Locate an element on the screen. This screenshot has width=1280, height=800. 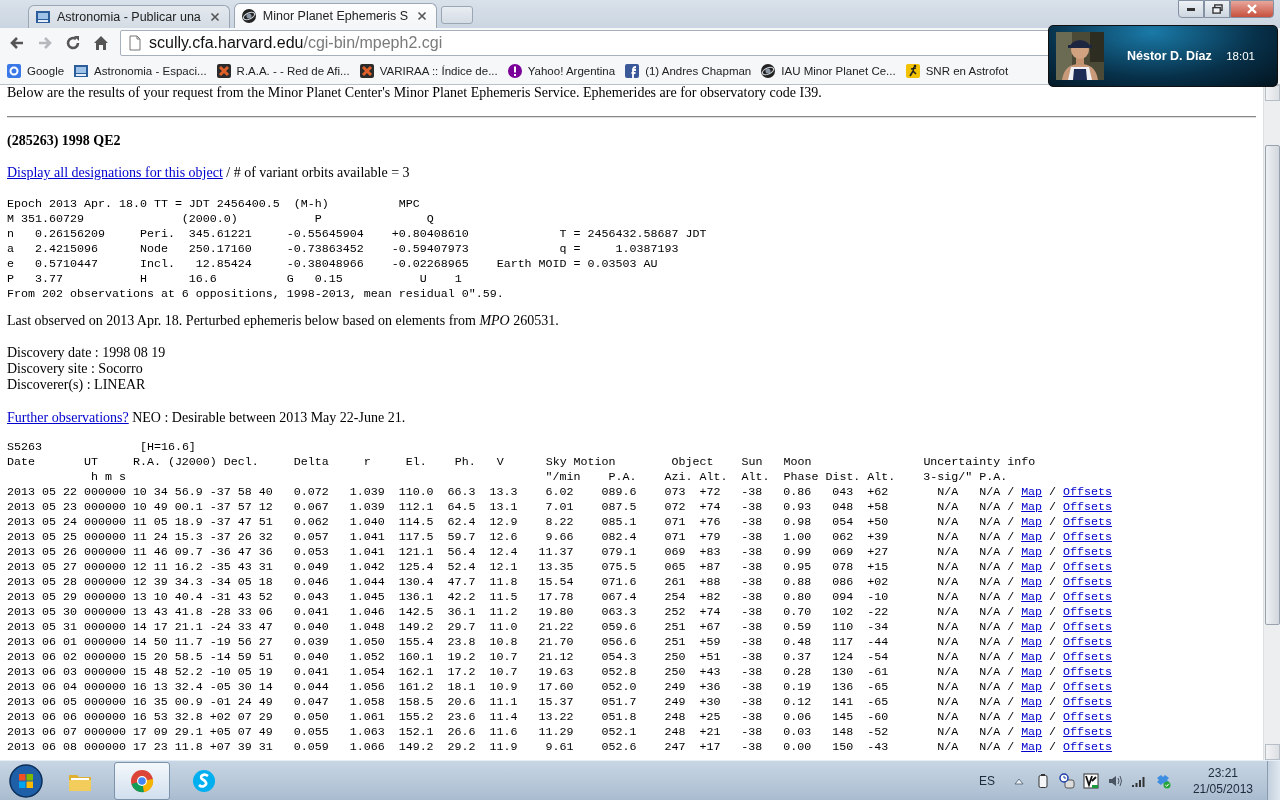
designations-link: Display all designations for this object is located at coordinates (115, 172).